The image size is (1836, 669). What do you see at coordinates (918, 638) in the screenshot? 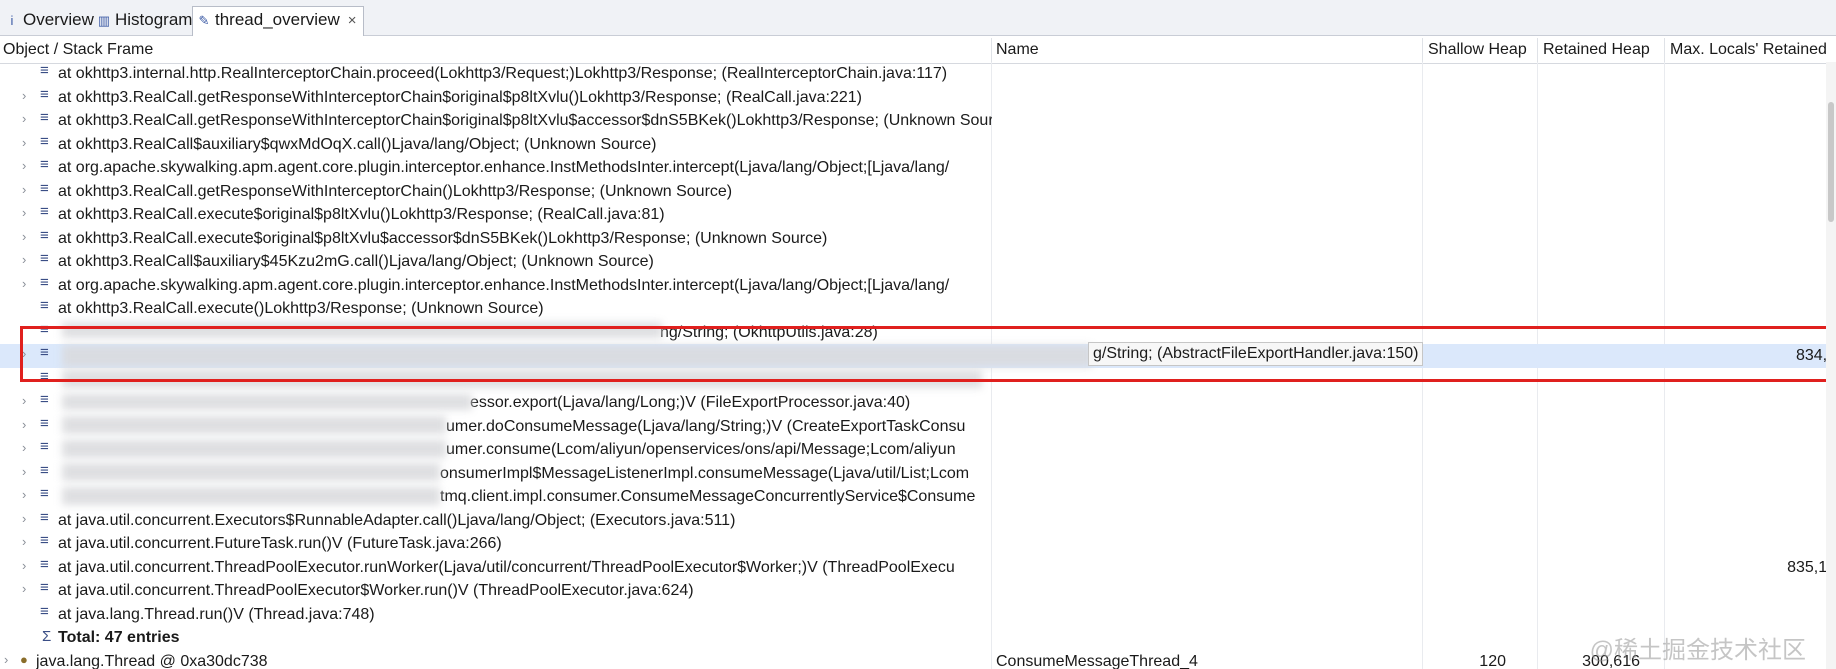
I see `total-row: Σ Total: 47 entries` at bounding box center [918, 638].